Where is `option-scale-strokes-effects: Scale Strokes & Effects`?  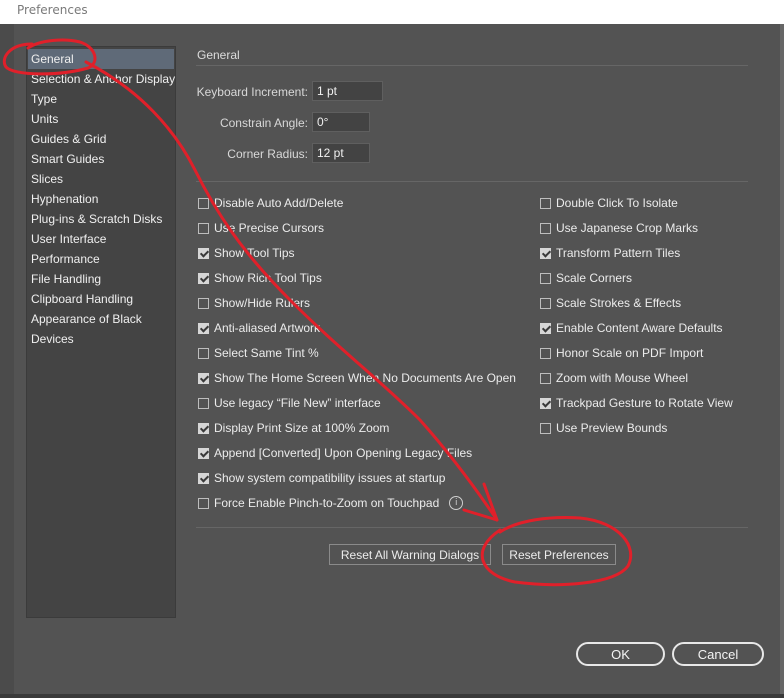 option-scale-strokes-effects: Scale Strokes & Effects is located at coordinates (610, 303).